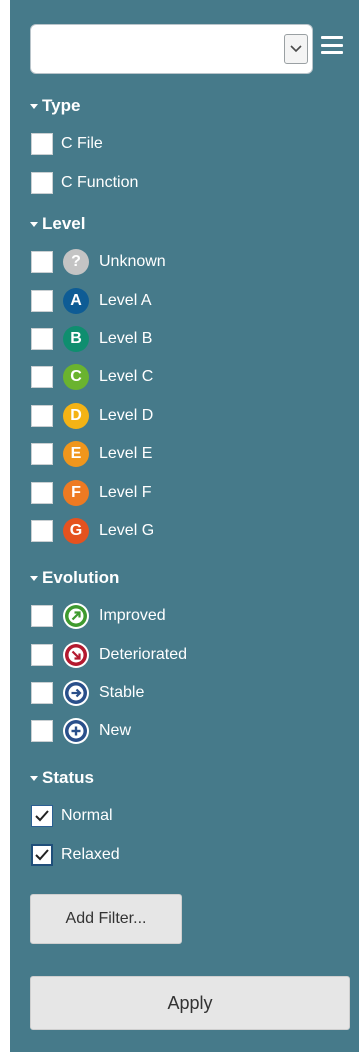 Image resolution: width=359 pixels, height=1052 pixels. What do you see at coordinates (90, 854) in the screenshot?
I see `item-label: Relaxed` at bounding box center [90, 854].